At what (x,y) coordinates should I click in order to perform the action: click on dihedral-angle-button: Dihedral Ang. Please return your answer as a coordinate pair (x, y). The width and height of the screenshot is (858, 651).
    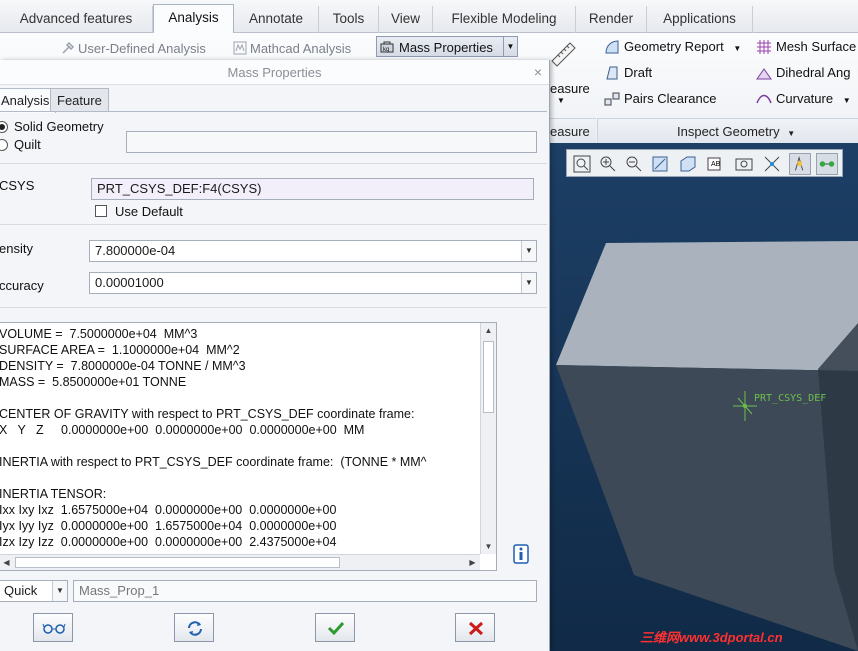
    Looking at the image, I should click on (803, 73).